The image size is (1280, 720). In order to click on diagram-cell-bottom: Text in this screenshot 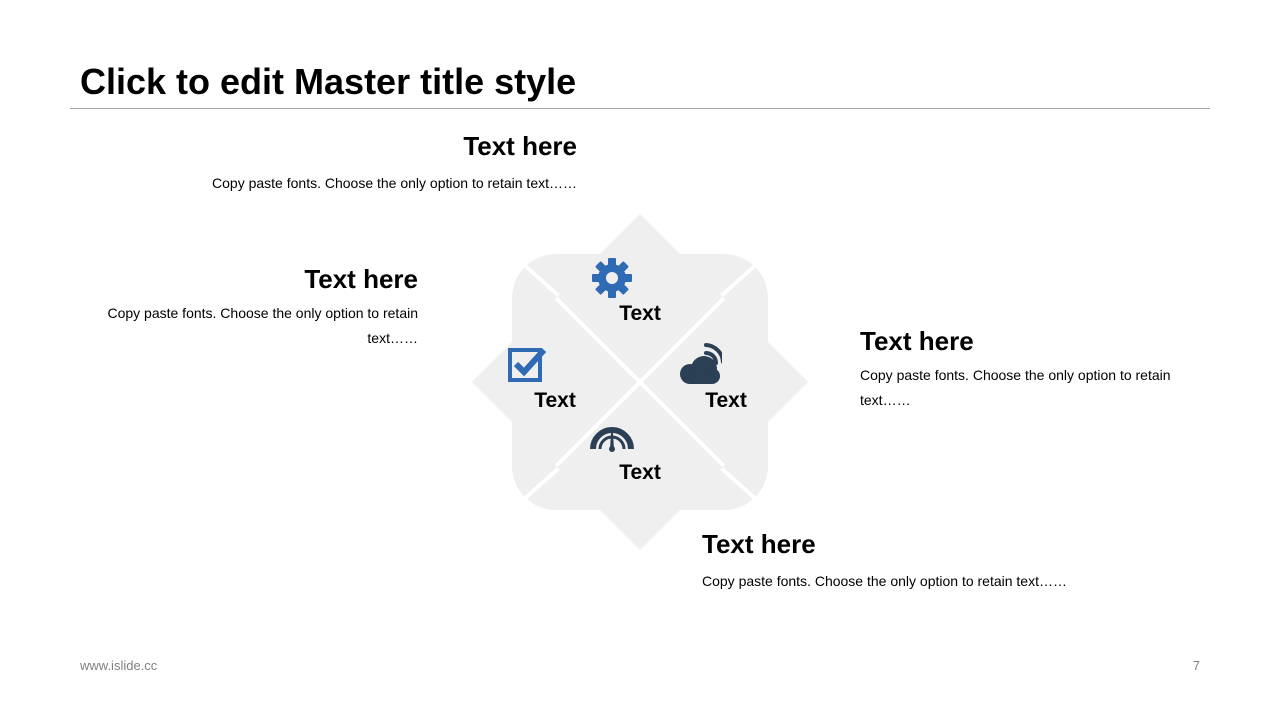, I will do `click(640, 450)`.